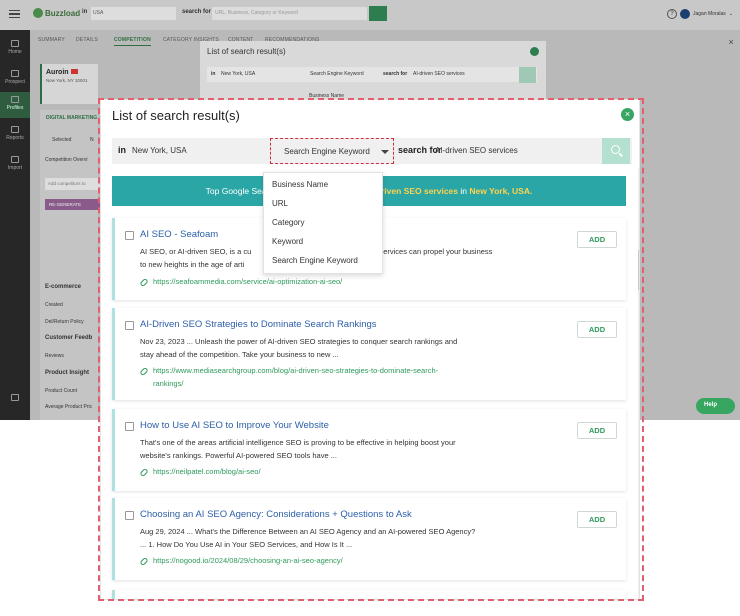  What do you see at coordinates (144, 561) in the screenshot?
I see `link-icon` at bounding box center [144, 561].